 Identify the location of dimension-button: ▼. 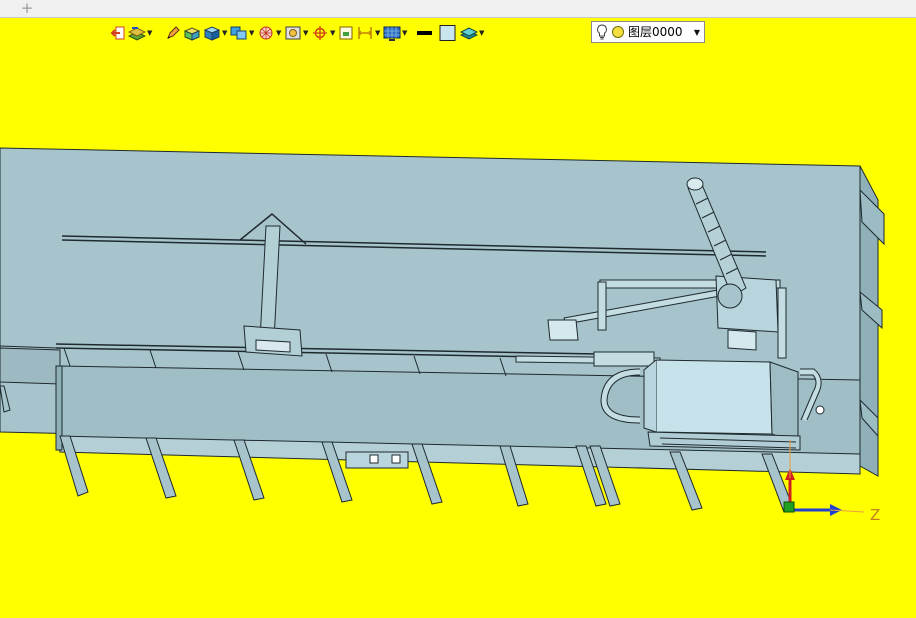
(368, 33).